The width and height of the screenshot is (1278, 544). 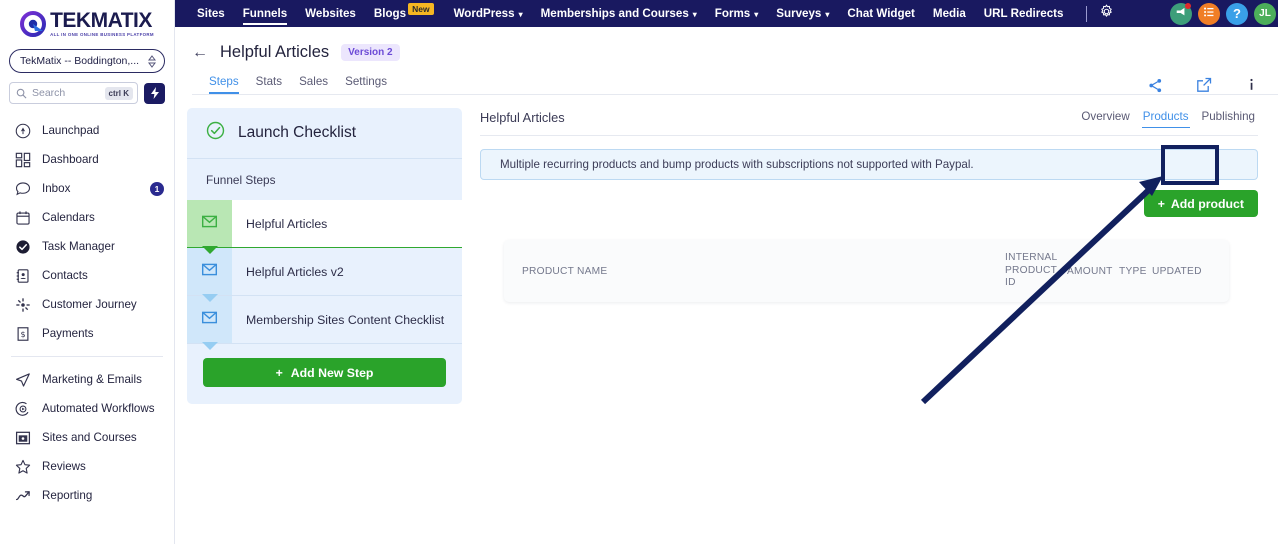 I want to click on sidebar-item-automated-workflows: Automated Workflows, so click(x=87, y=408).